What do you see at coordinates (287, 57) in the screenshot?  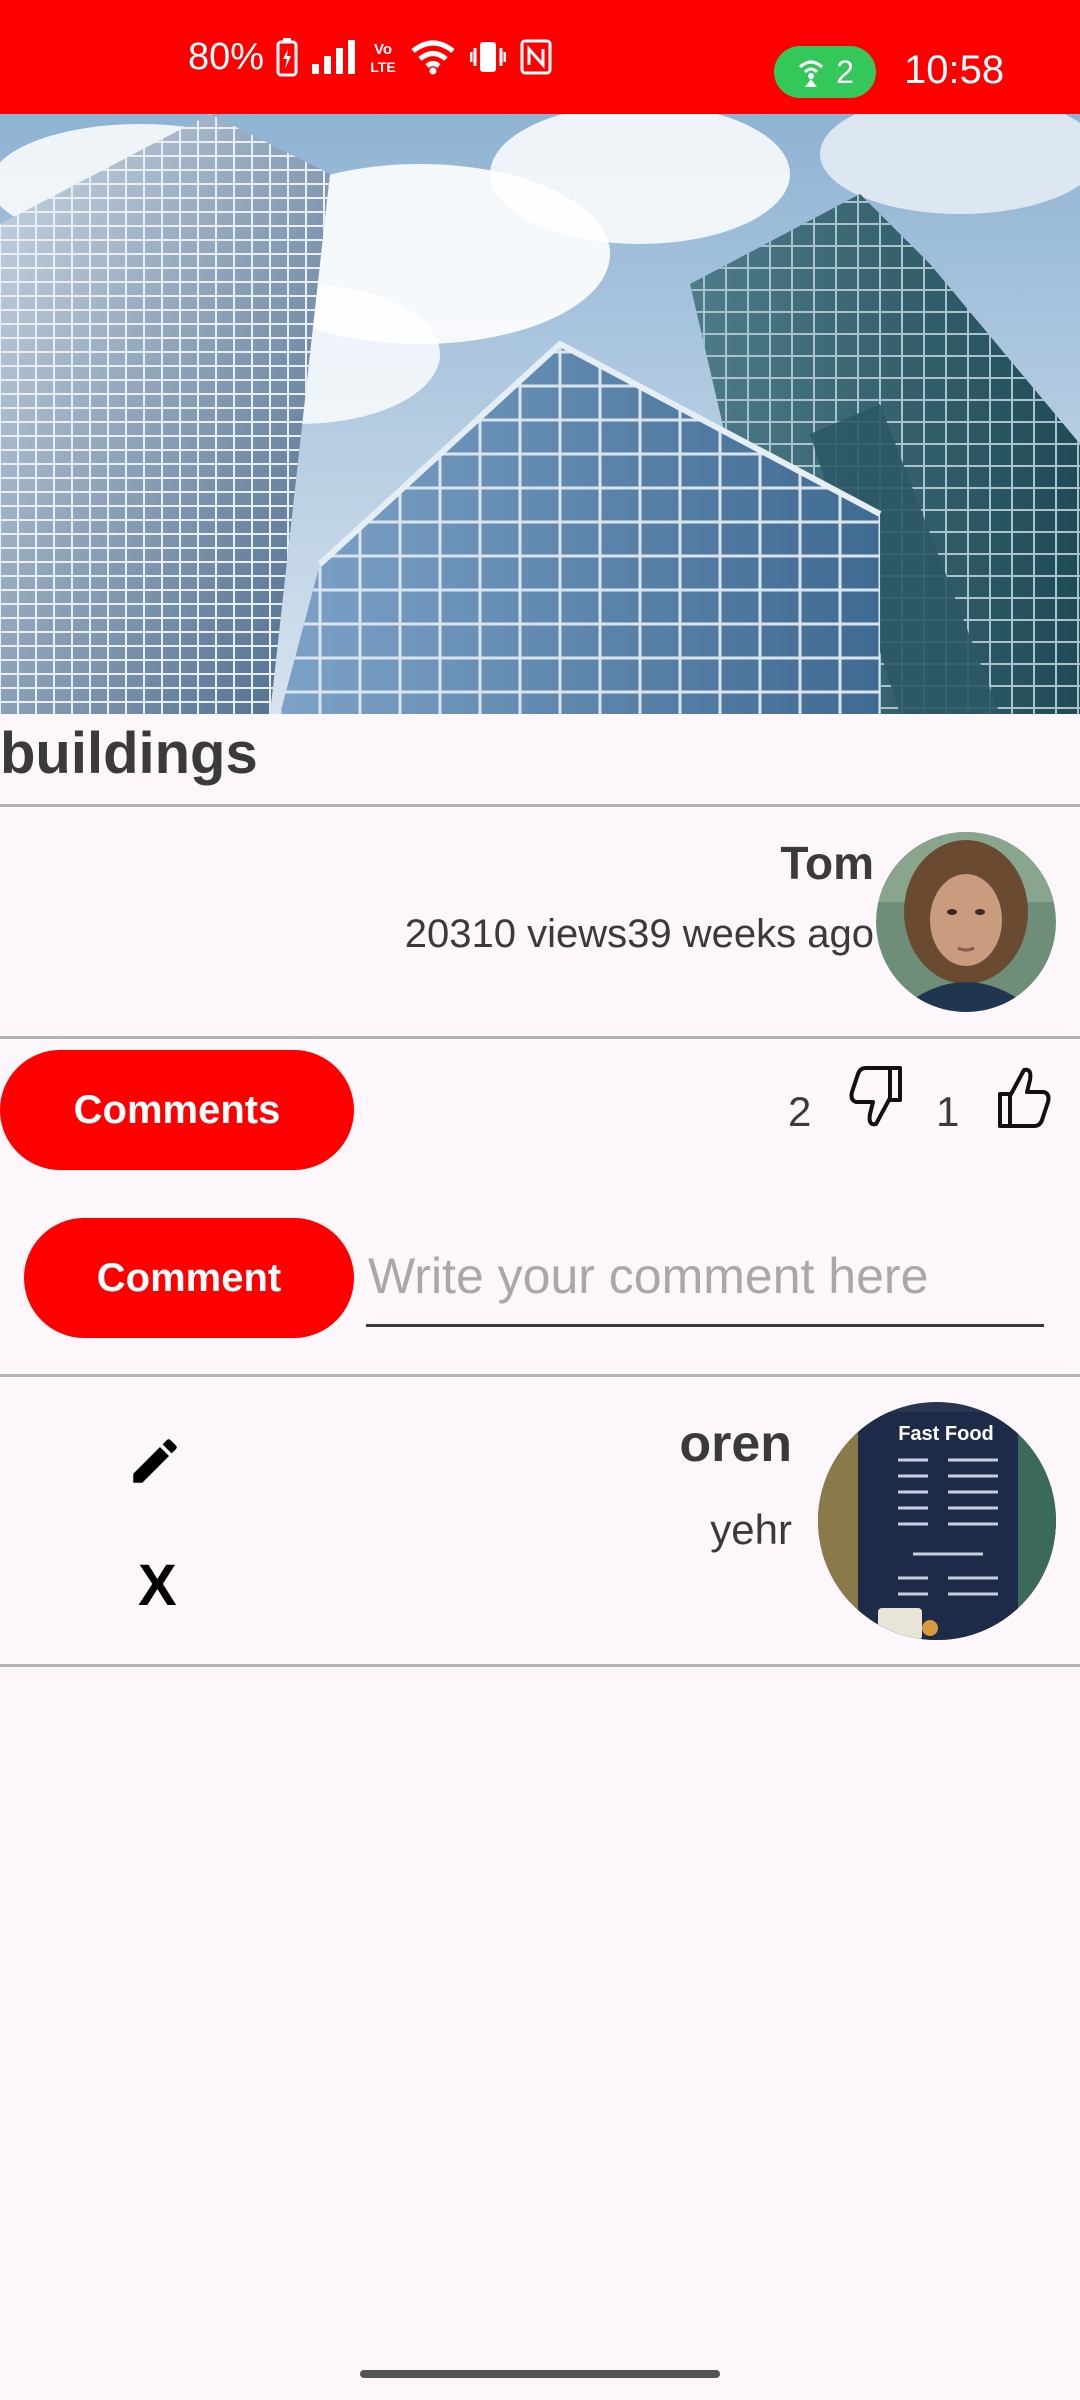 I see `battery-icon` at bounding box center [287, 57].